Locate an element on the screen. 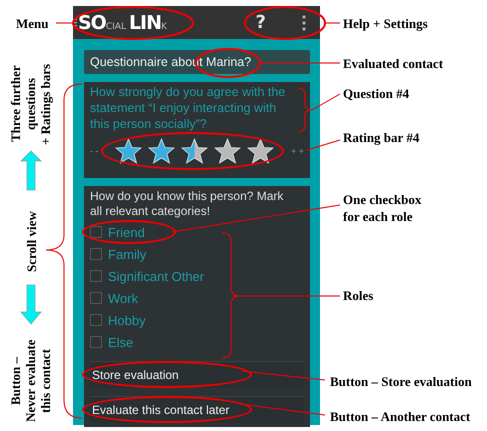 This screenshot has width=487, height=431. role-label: Else is located at coordinates (121, 342).